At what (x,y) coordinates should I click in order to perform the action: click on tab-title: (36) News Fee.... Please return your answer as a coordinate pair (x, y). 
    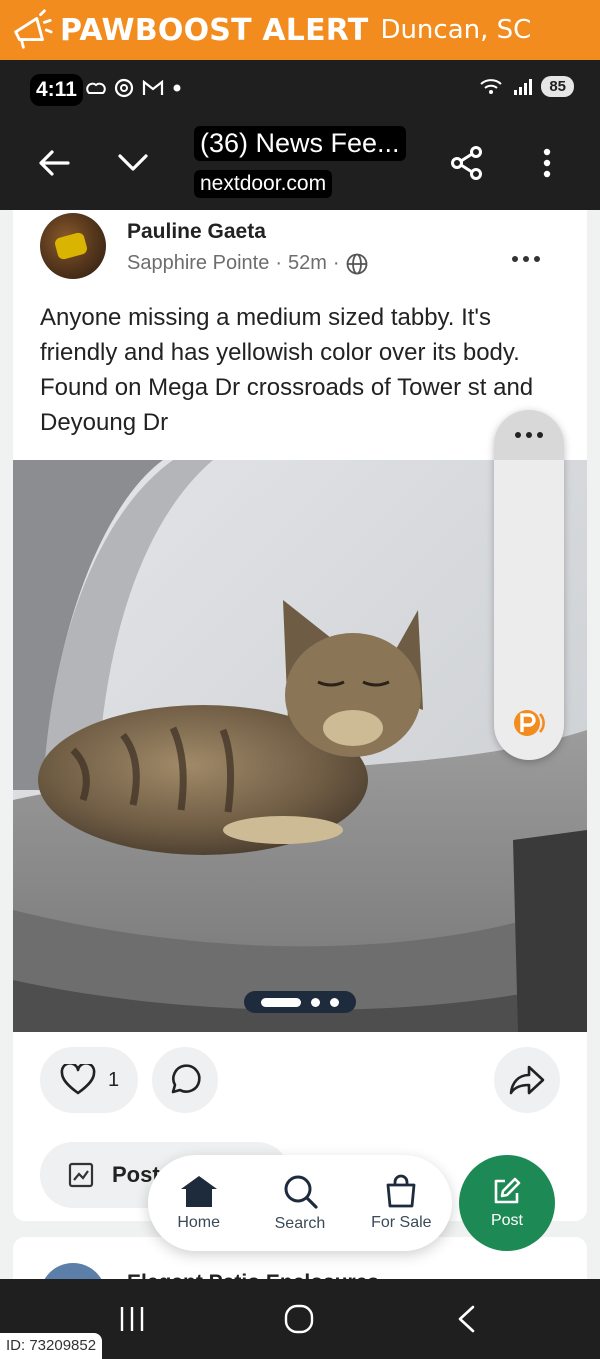
    Looking at the image, I should click on (300, 143).